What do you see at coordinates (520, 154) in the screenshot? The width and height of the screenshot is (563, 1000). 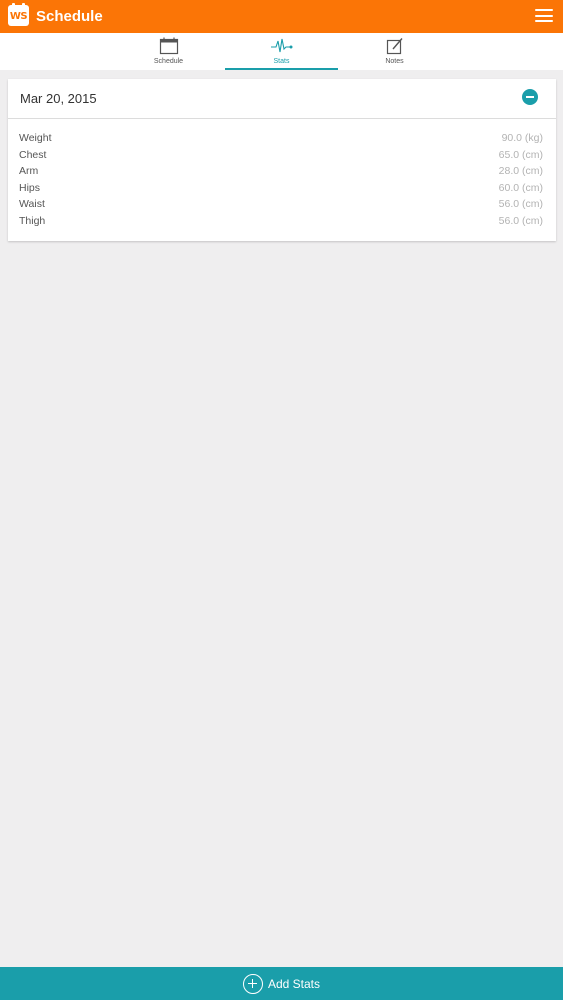 I see `stat-value: 65.0 (cm)` at bounding box center [520, 154].